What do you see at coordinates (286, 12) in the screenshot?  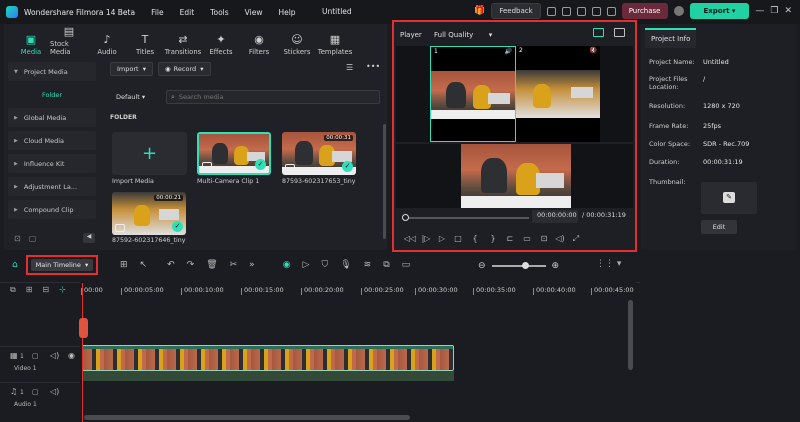 I see `menu-help: Help` at bounding box center [286, 12].